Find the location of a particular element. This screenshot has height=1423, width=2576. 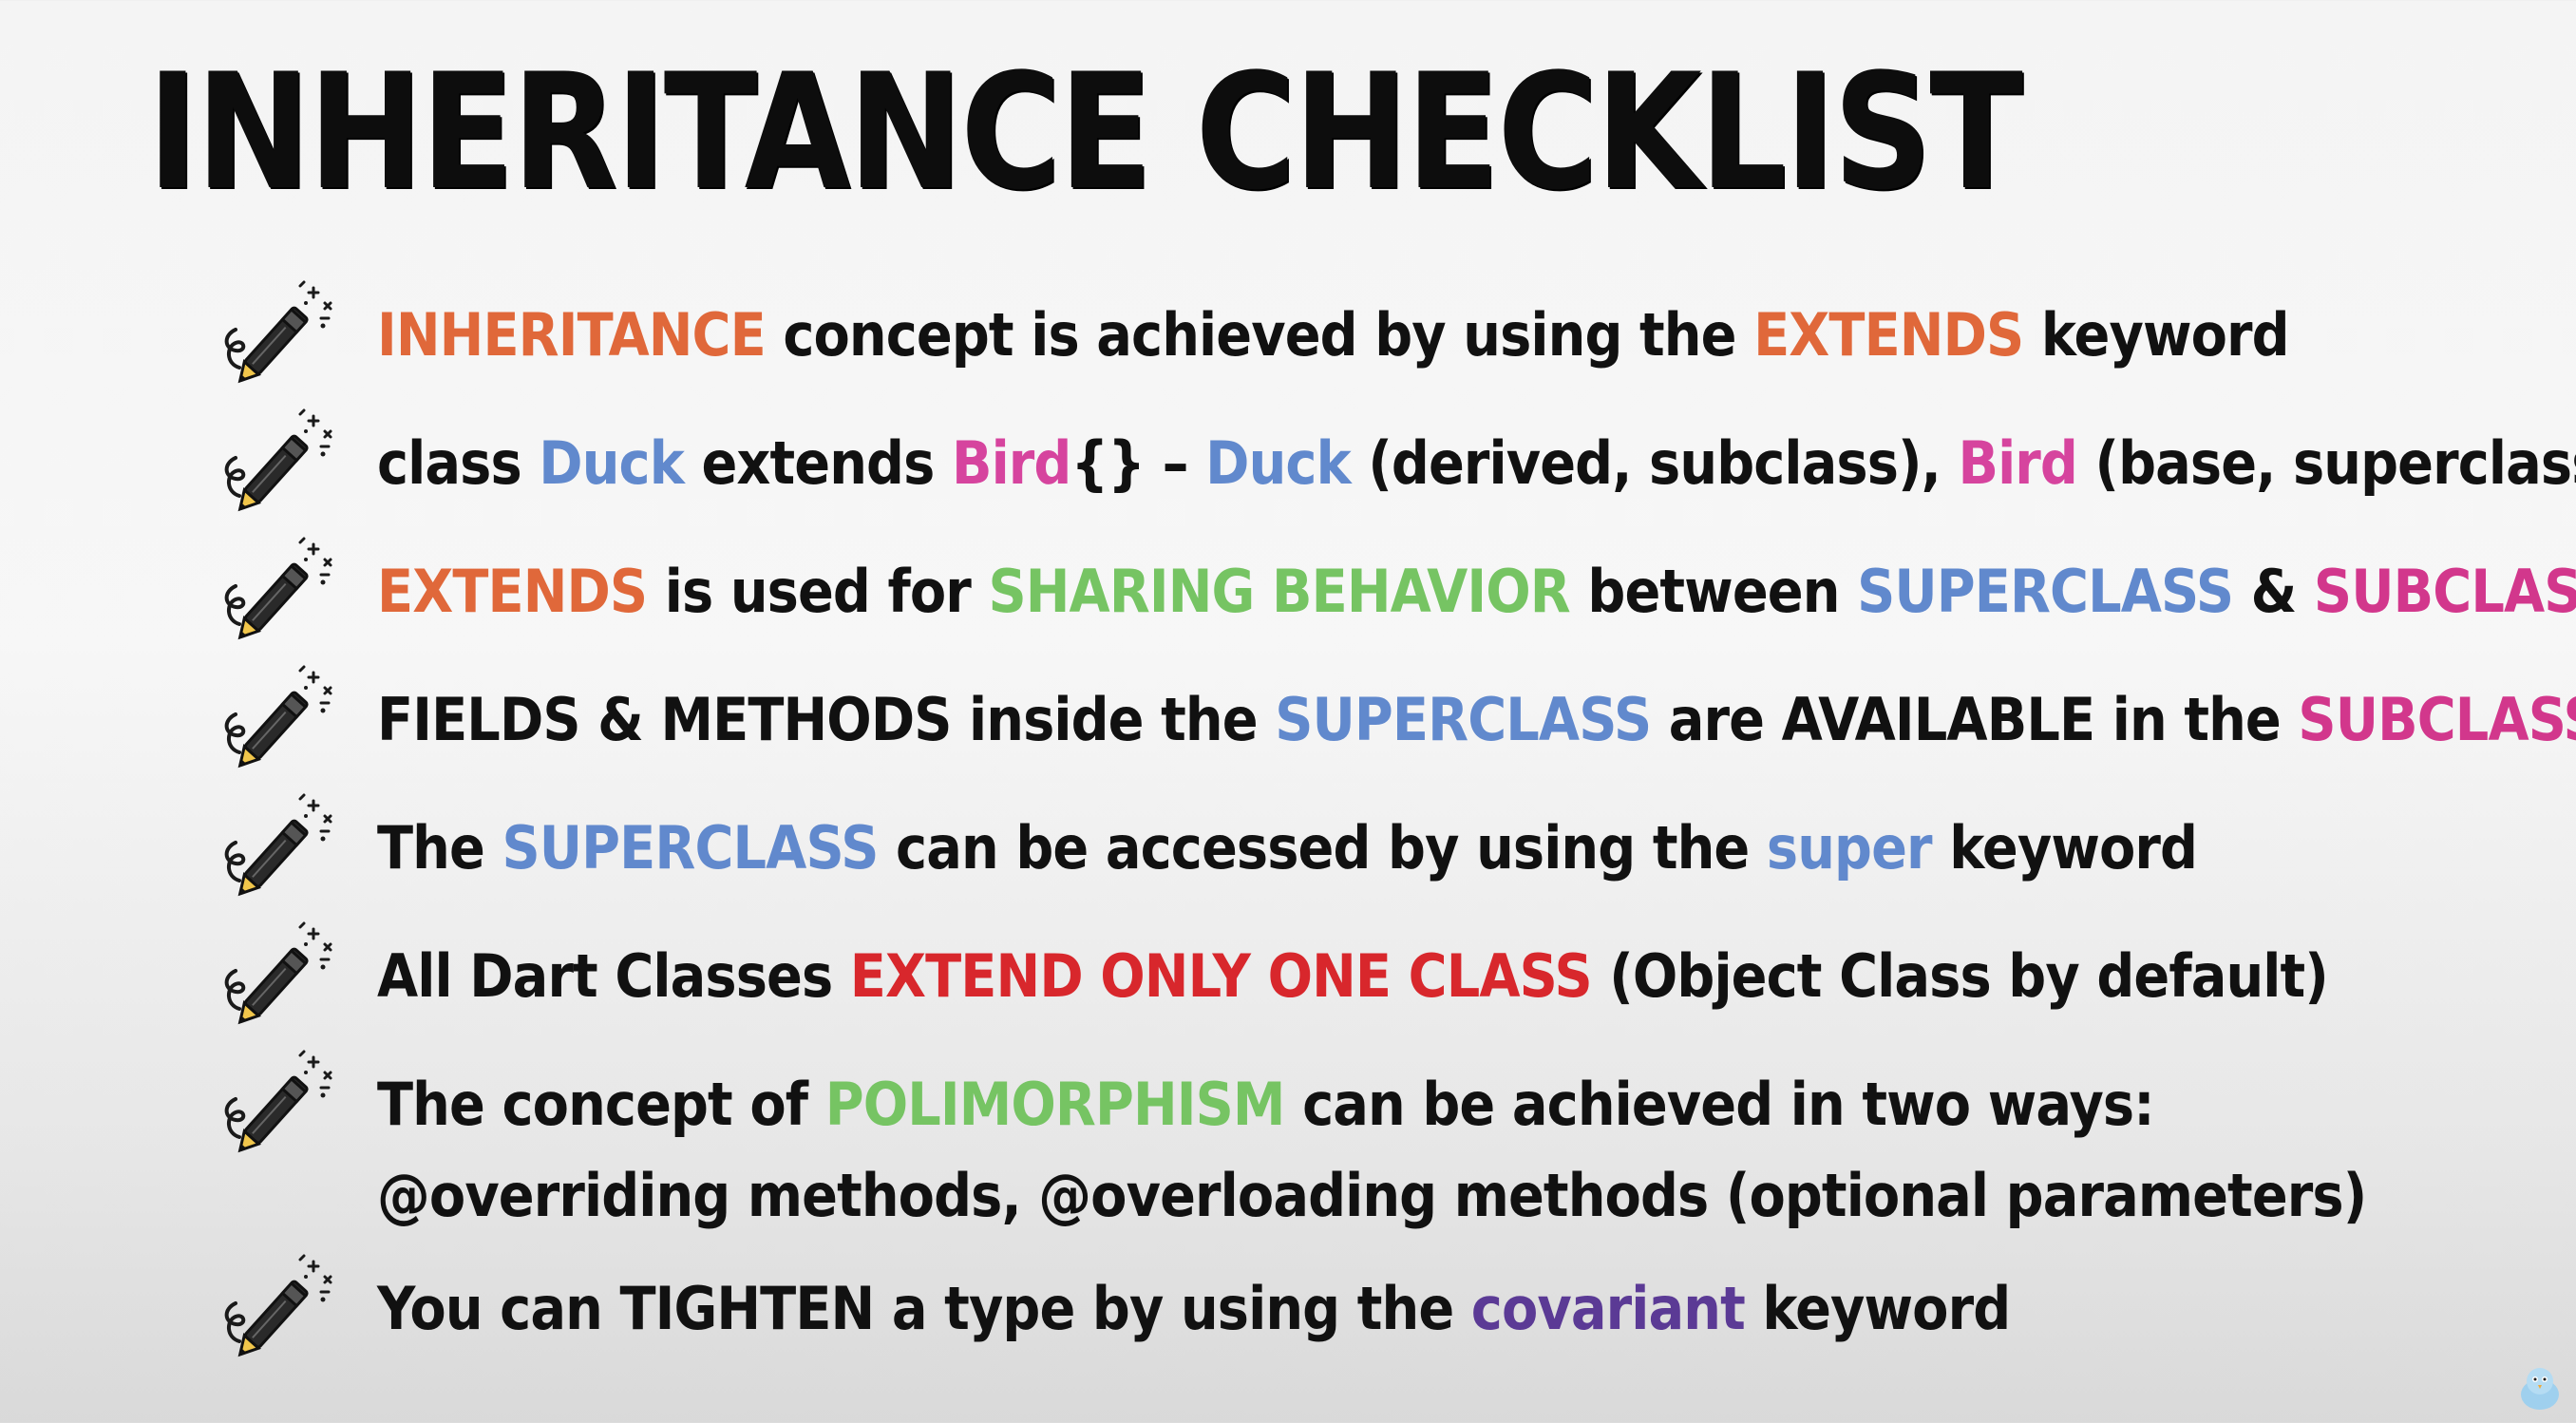

text-segment: {} – is located at coordinates (1138, 463).